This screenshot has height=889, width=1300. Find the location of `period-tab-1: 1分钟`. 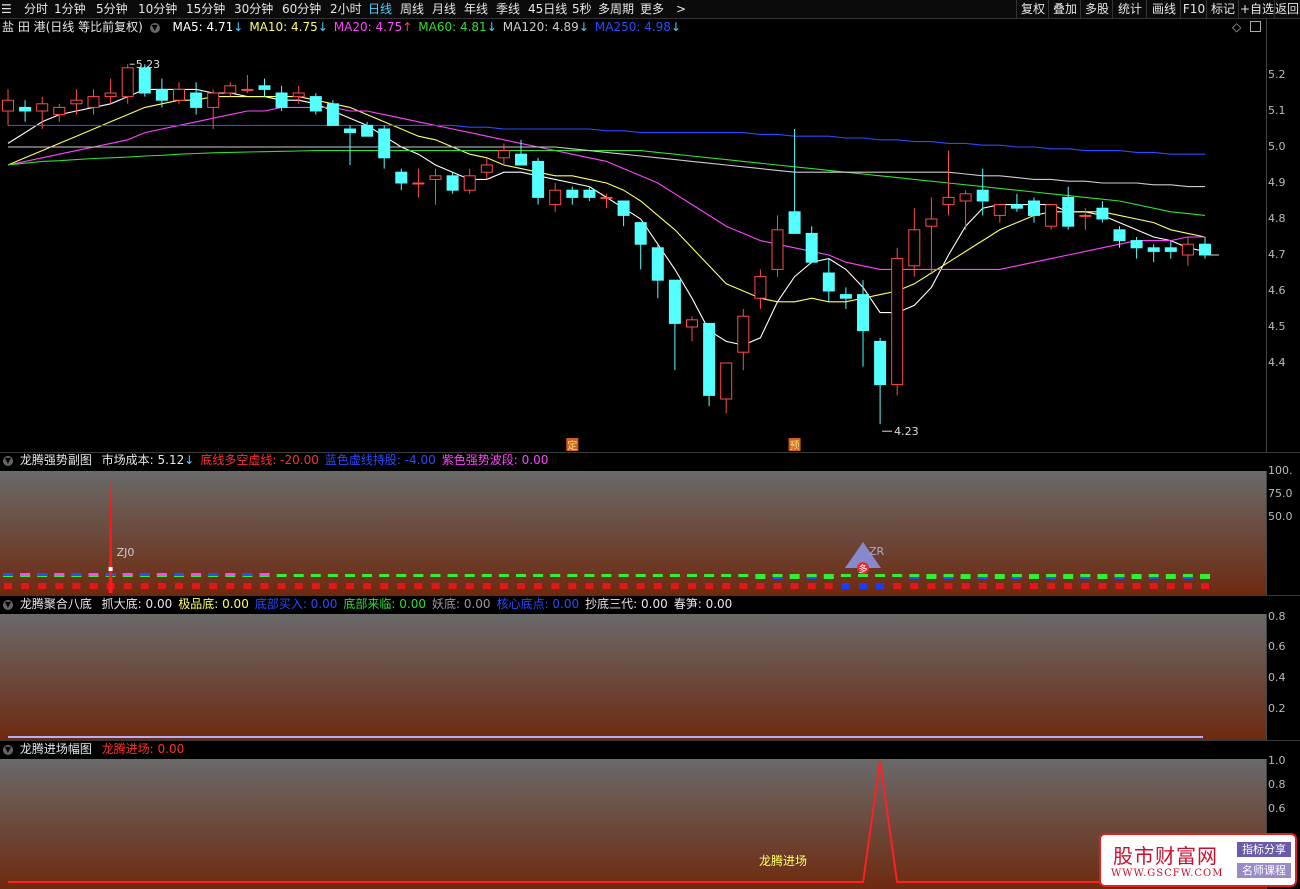

period-tab-1: 1分钟 is located at coordinates (70, 9).